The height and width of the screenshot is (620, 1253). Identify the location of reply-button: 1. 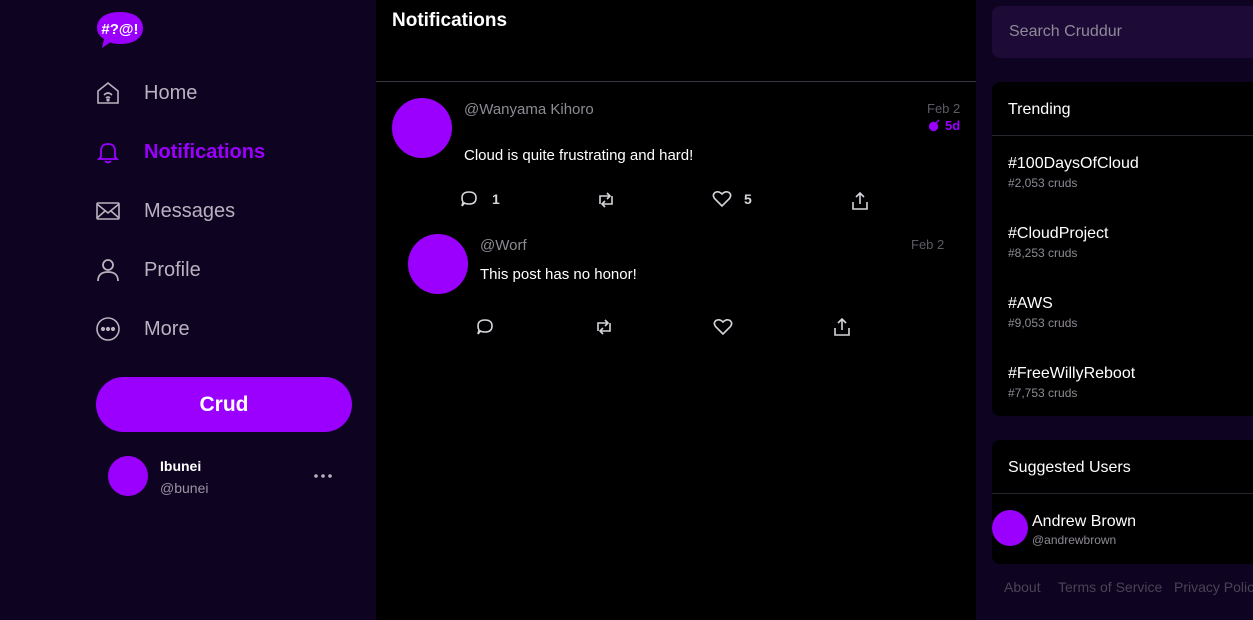
(480, 199).